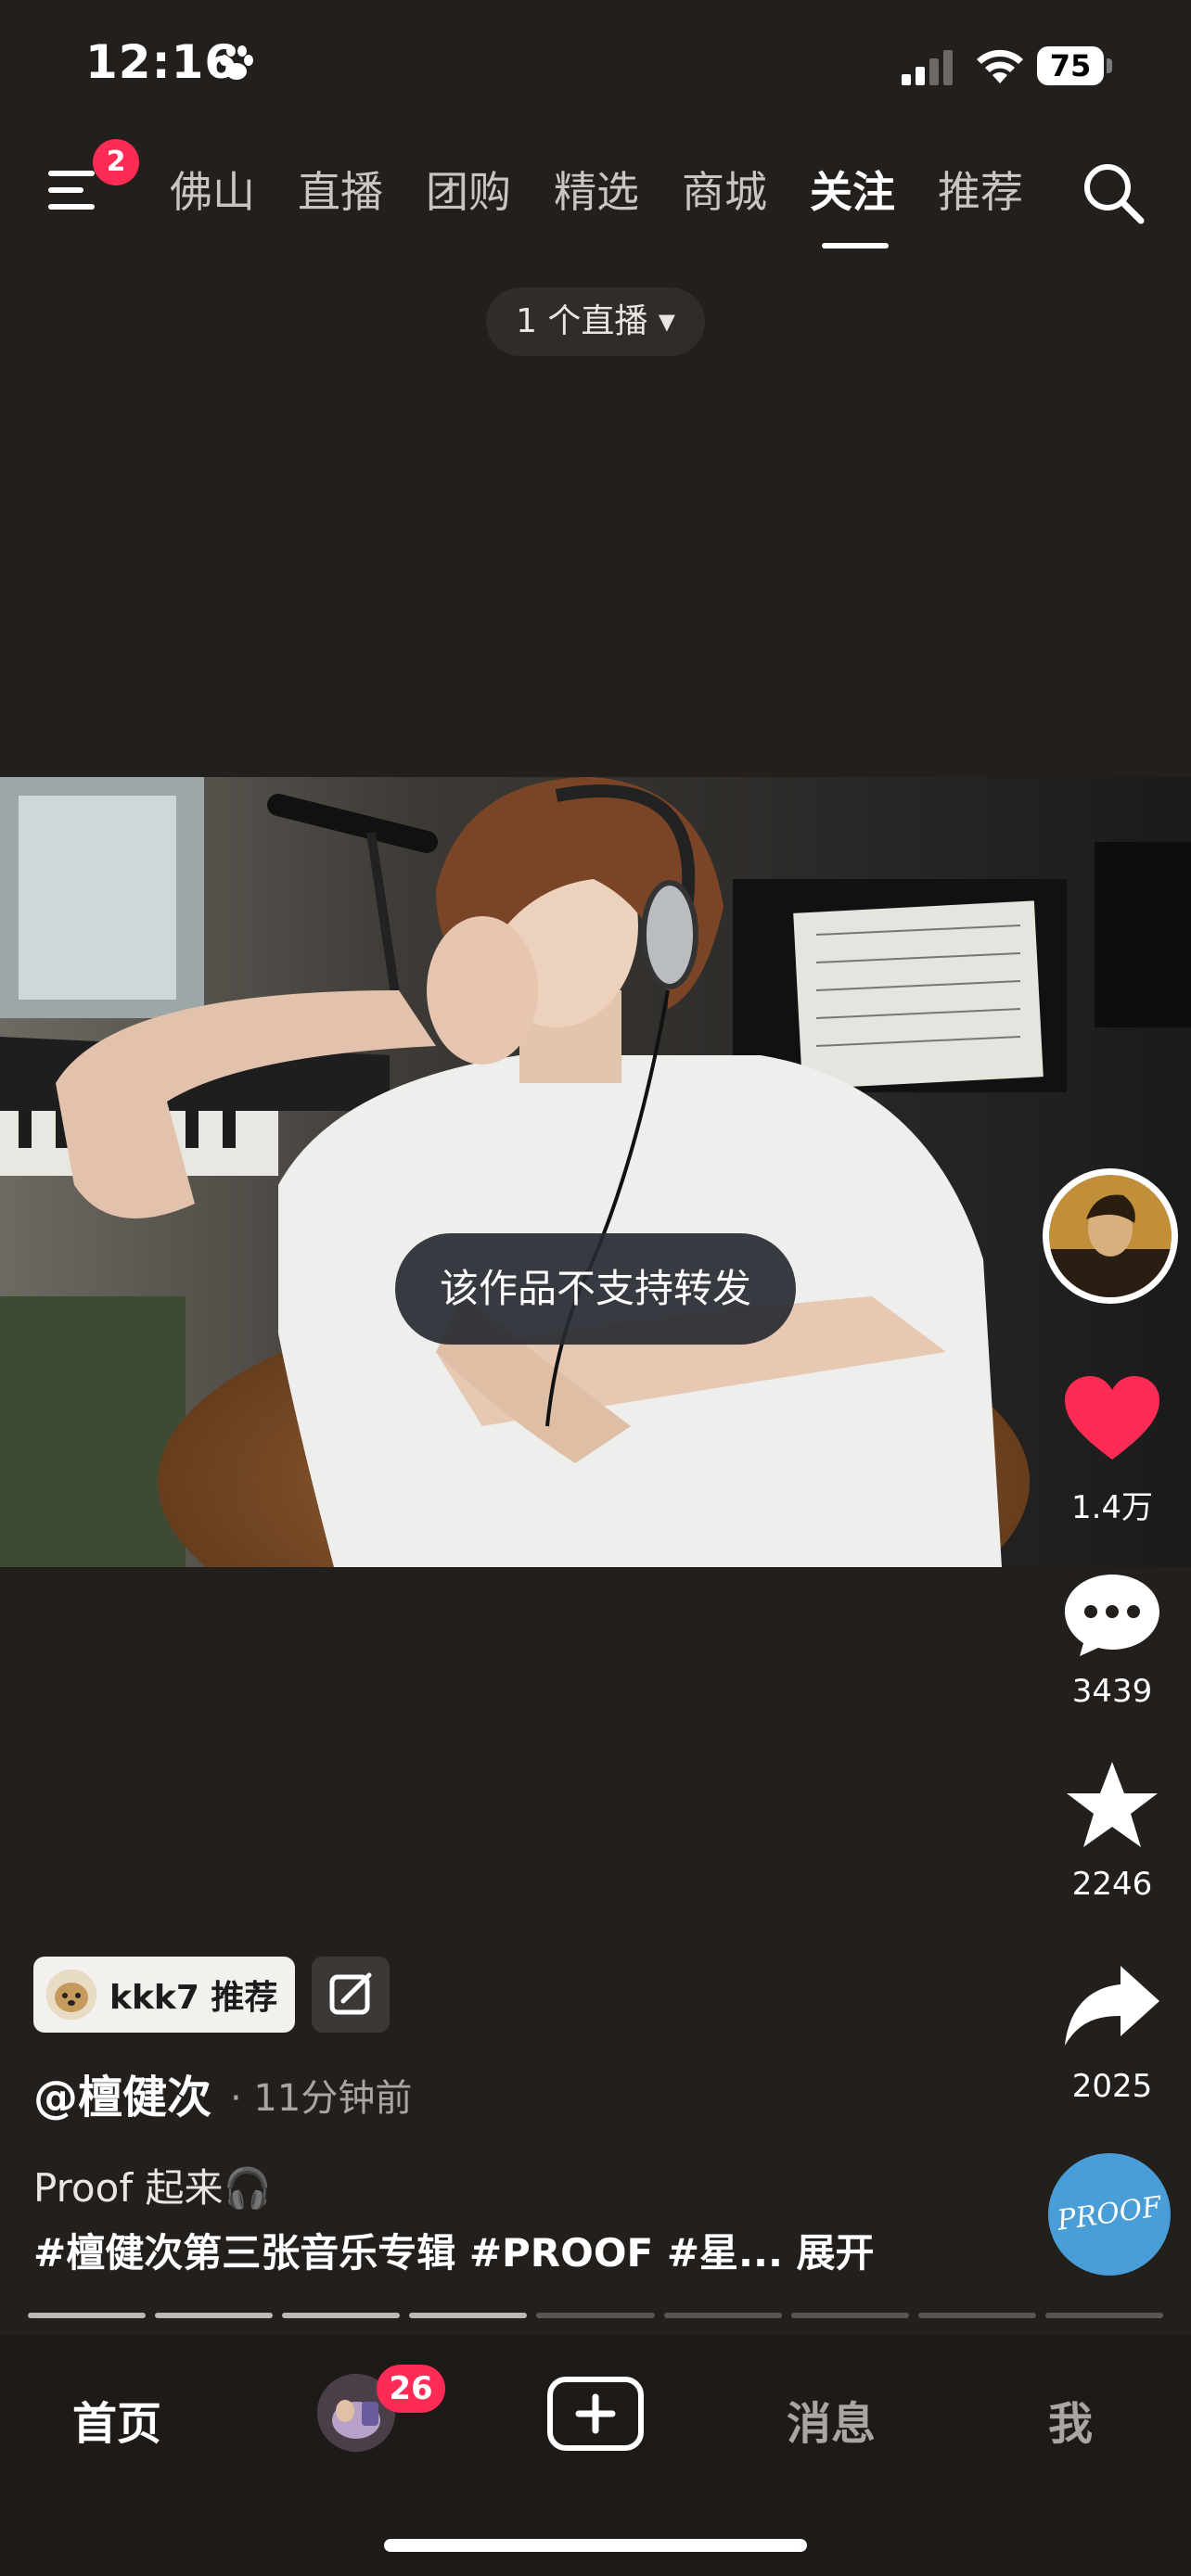  Describe the element at coordinates (1112, 1692) in the screenshot. I see `comment-count: 3439` at that location.